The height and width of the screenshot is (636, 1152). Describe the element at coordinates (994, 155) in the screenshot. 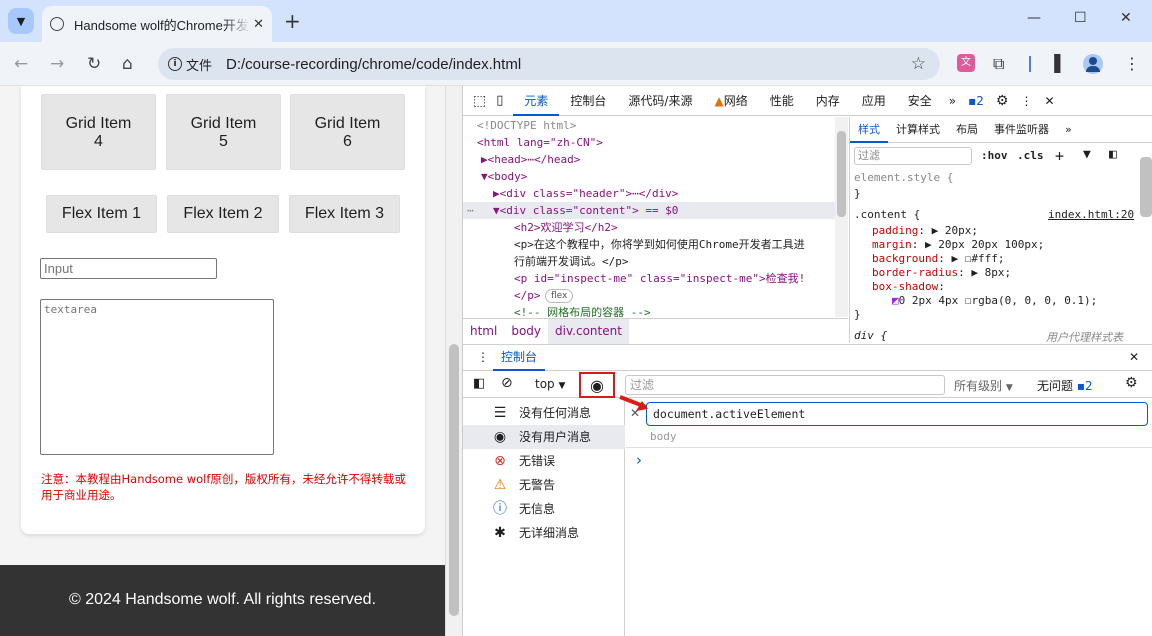

I see `hov-button: :hov` at that location.